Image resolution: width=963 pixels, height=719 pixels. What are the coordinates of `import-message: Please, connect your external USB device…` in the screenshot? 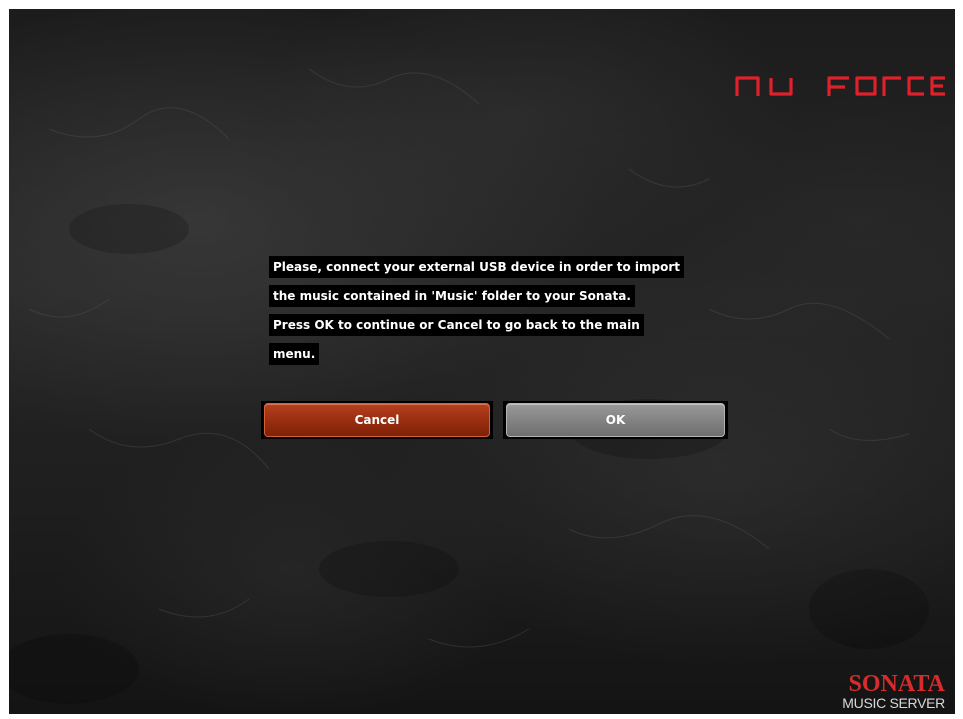 It's located at (504, 314).